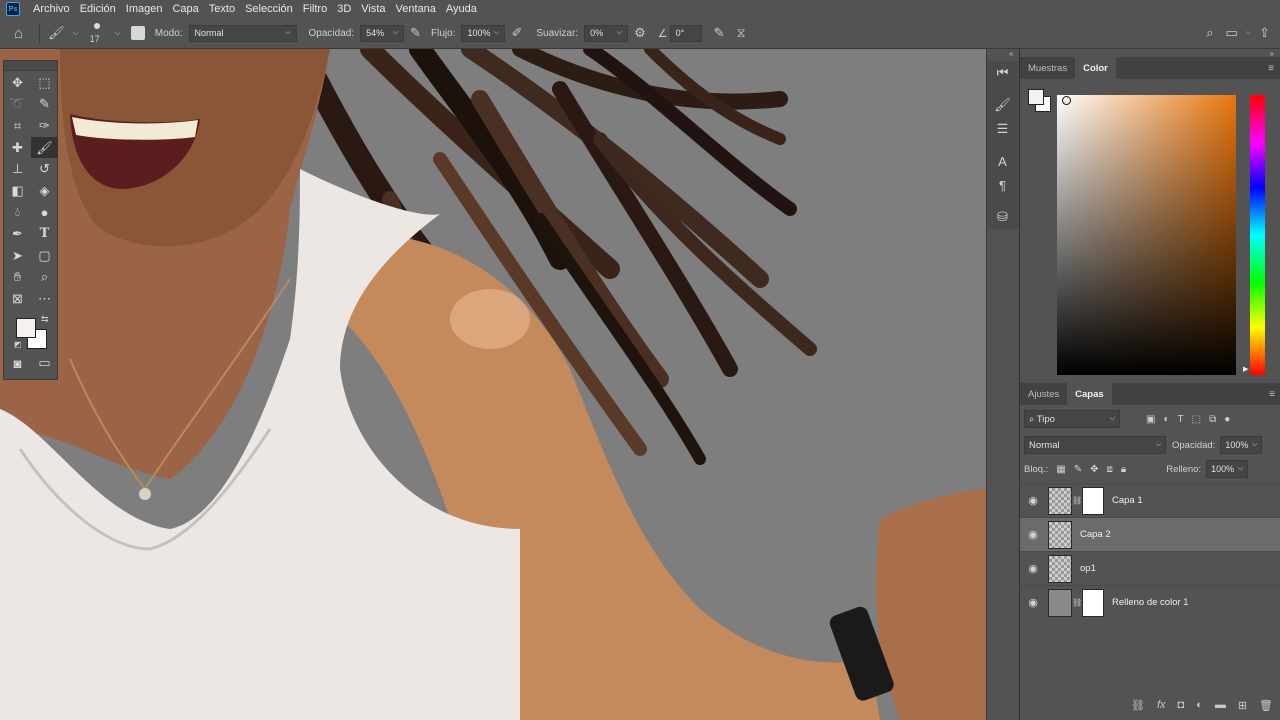 This screenshot has height=720, width=1280. Describe the element at coordinates (1150, 419) in the screenshot. I see `filter-pixel-icon: ▣` at that location.